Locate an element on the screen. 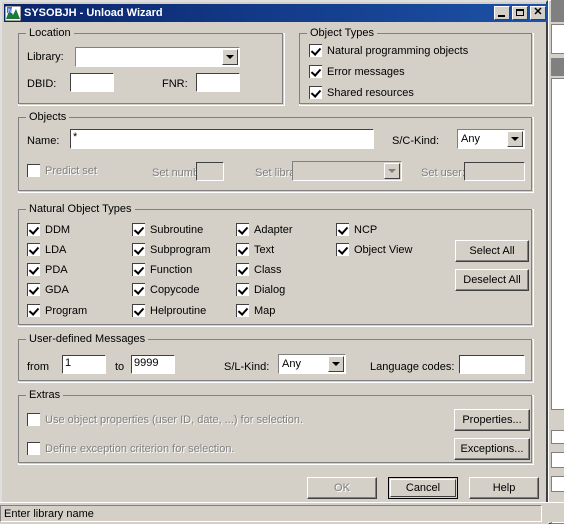  sl-kind-combobox: Any is located at coordinates (312, 364).